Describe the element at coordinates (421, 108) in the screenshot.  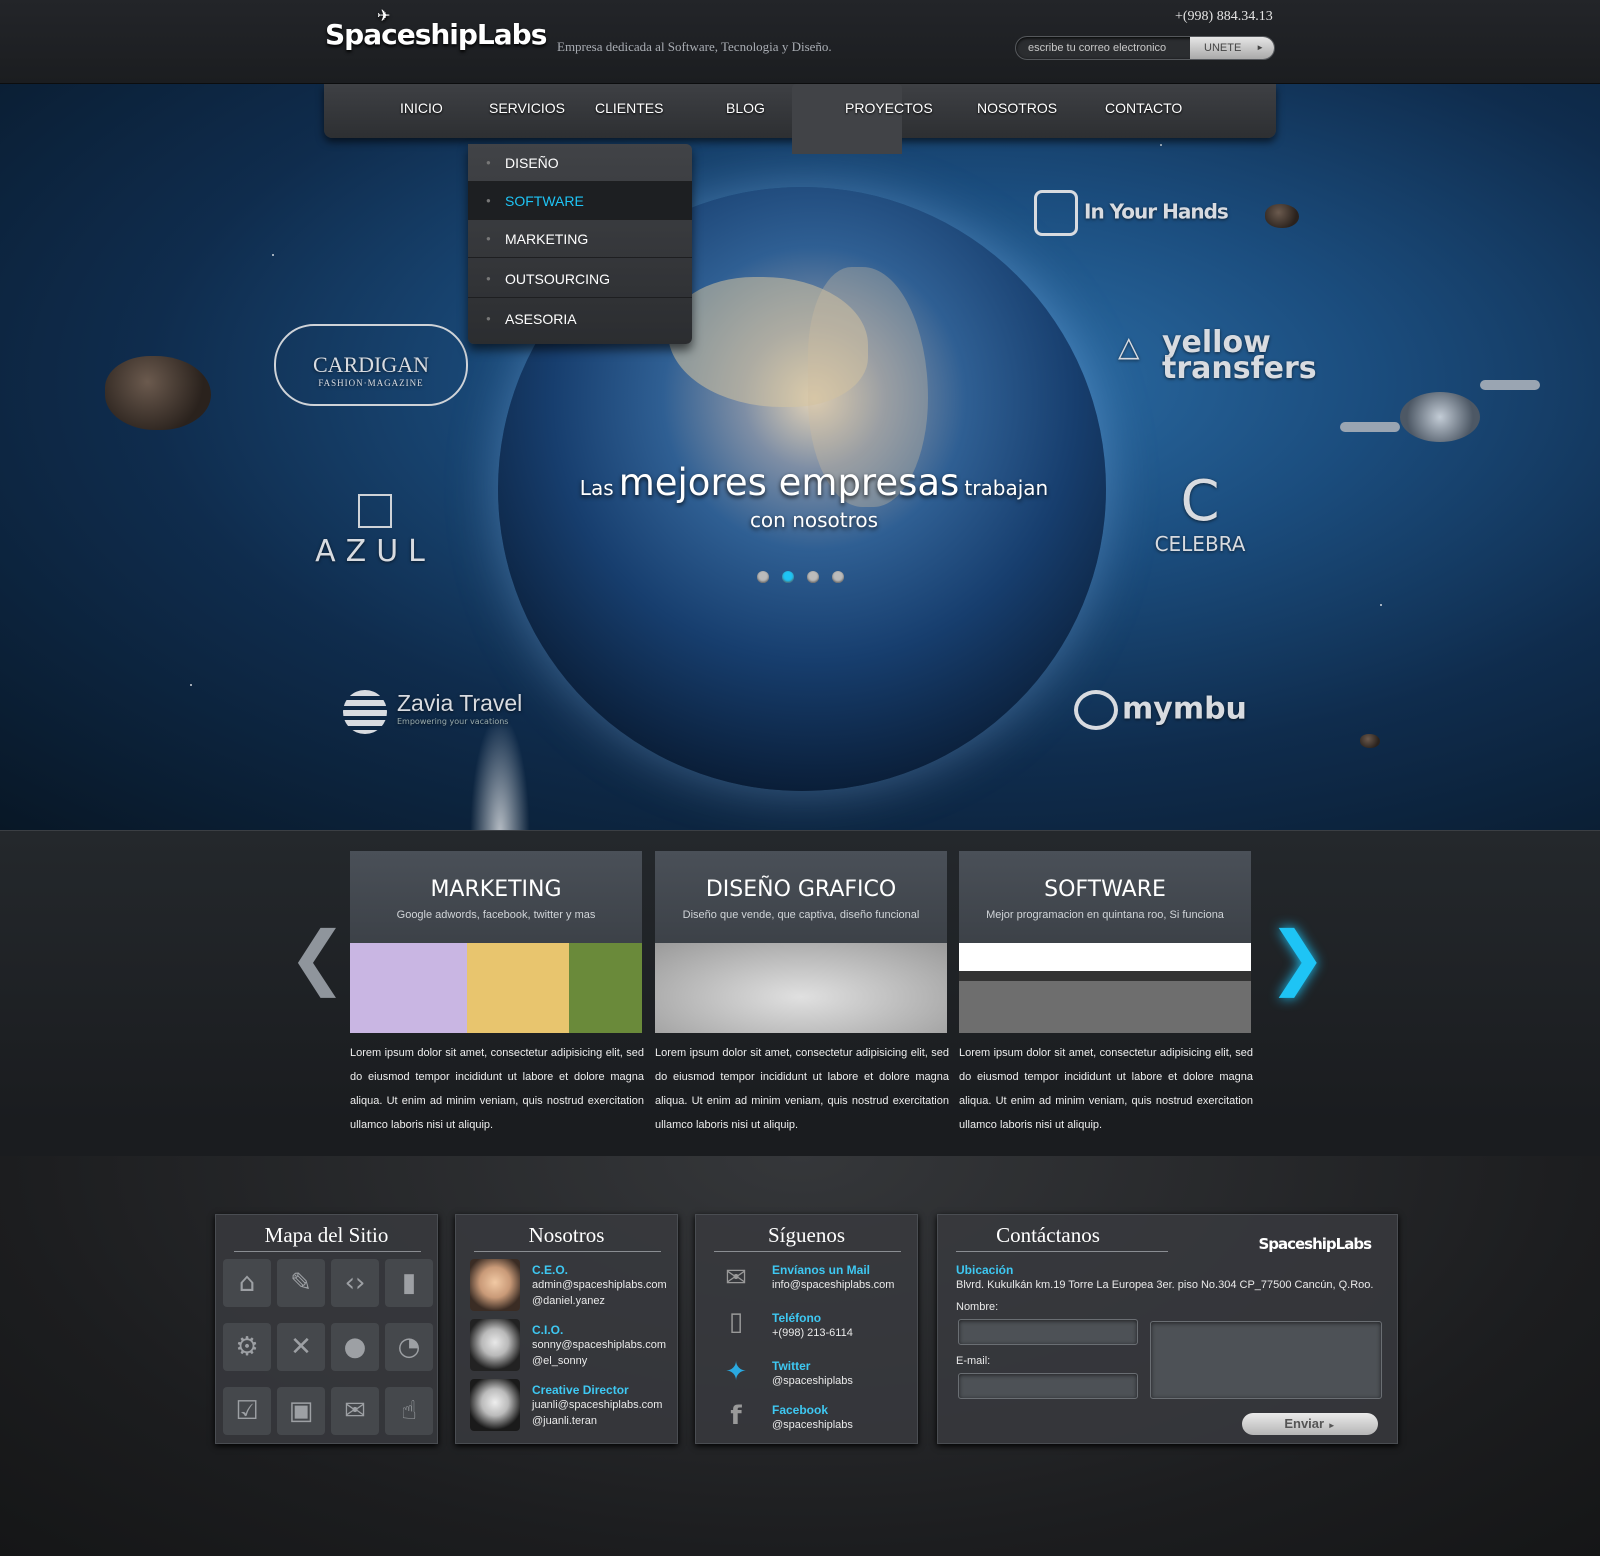
I see `nav-inicio: INICIO` at that location.